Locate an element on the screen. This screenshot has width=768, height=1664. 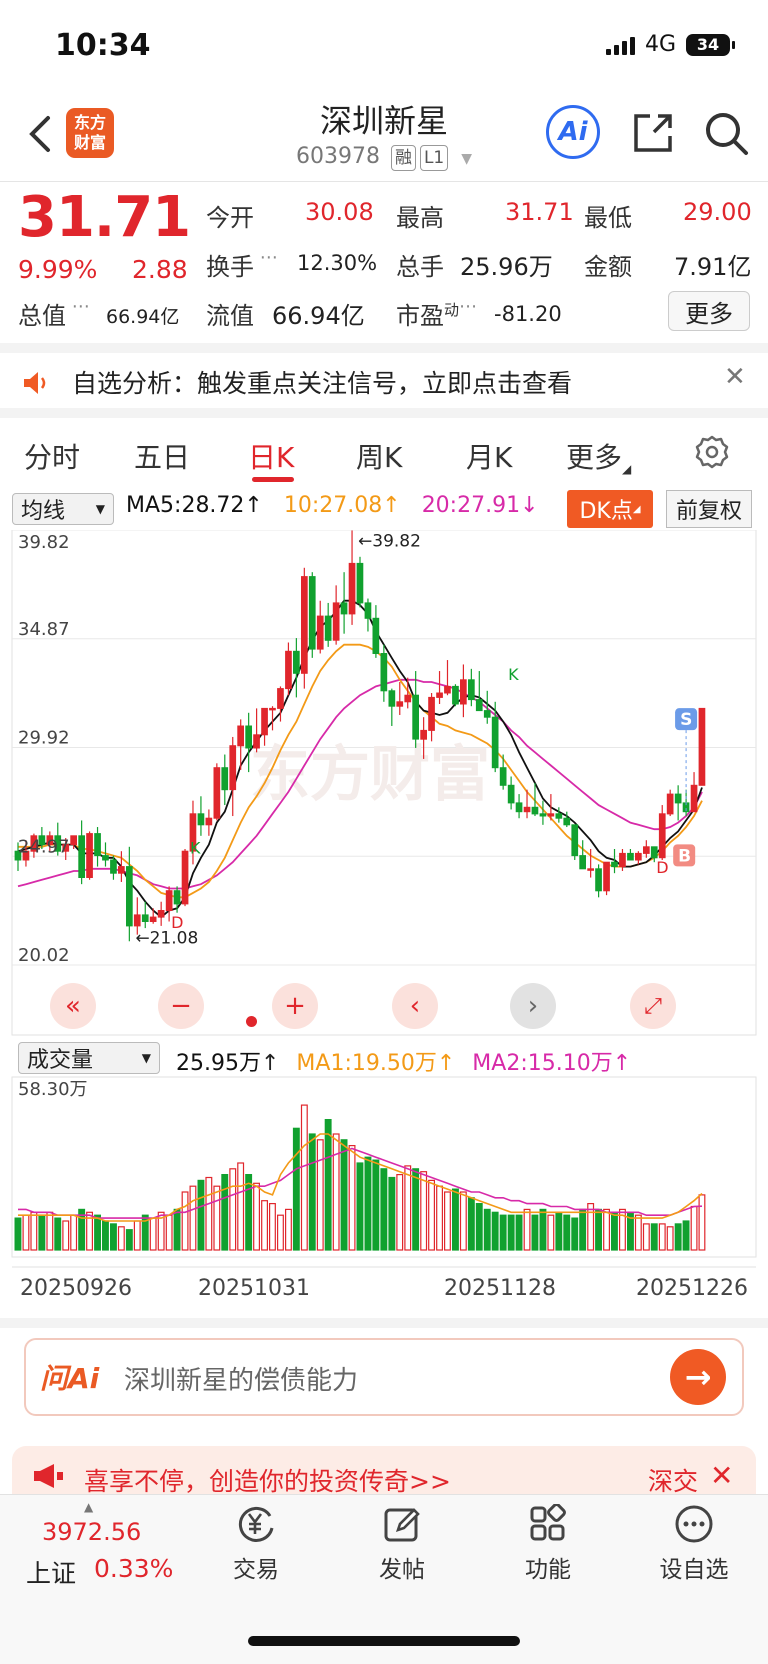
chart-prev-button: ‹ is located at coordinates (415, 1006).